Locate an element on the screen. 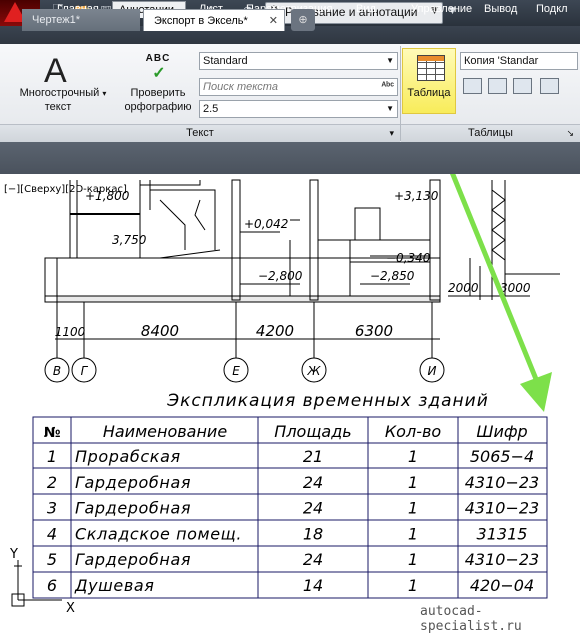  new-tab-button: ⊕ is located at coordinates (303, 20).